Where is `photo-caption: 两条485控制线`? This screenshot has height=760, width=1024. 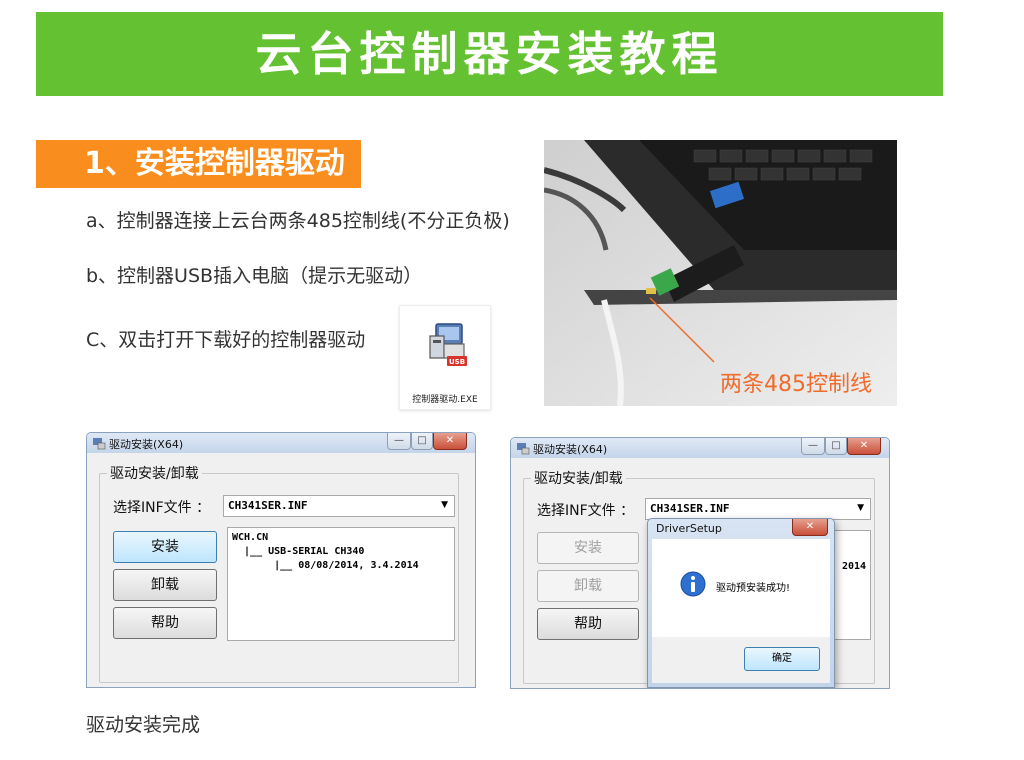
photo-caption: 两条485控制线 is located at coordinates (796, 384).